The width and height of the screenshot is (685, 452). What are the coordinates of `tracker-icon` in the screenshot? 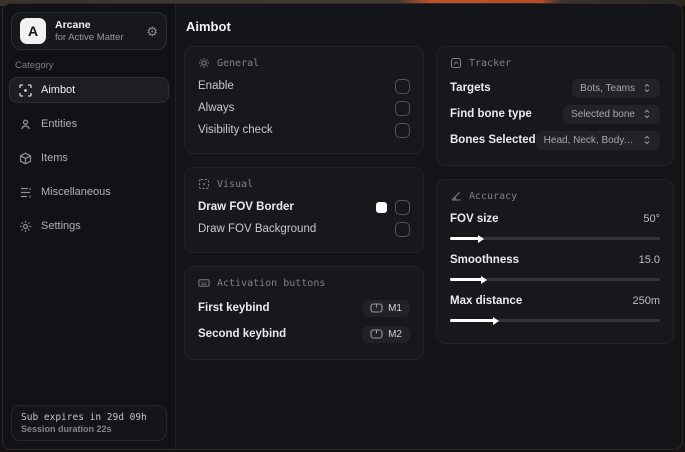 It's located at (456, 63).